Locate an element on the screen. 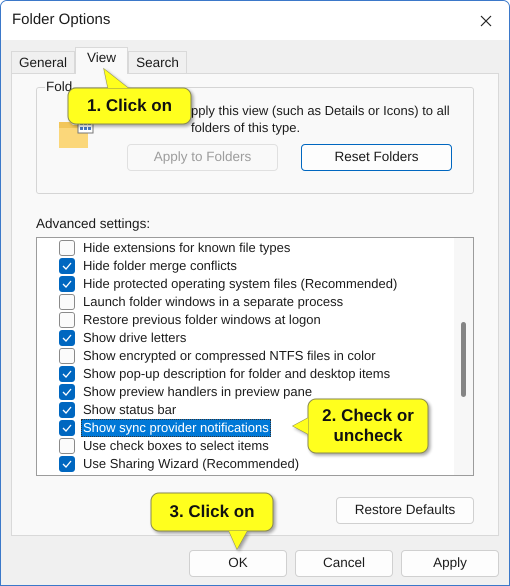  restore-defaults-button: Restore Defaults is located at coordinates (405, 510).